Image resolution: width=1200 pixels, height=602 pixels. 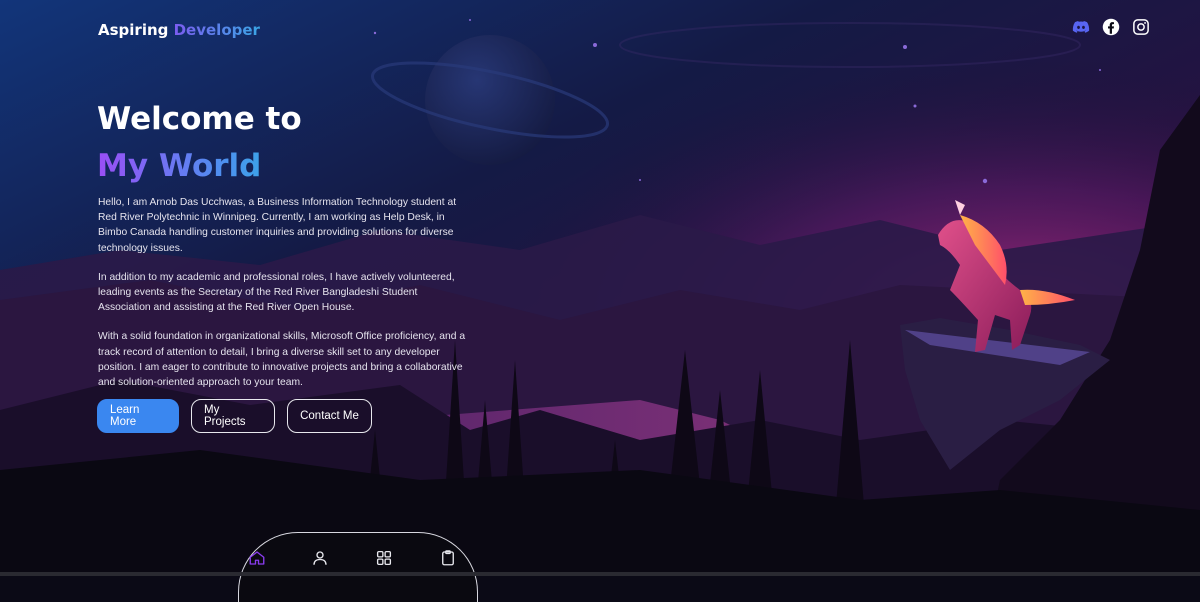 What do you see at coordinates (320, 558) in the screenshot?
I see `user-icon` at bounding box center [320, 558].